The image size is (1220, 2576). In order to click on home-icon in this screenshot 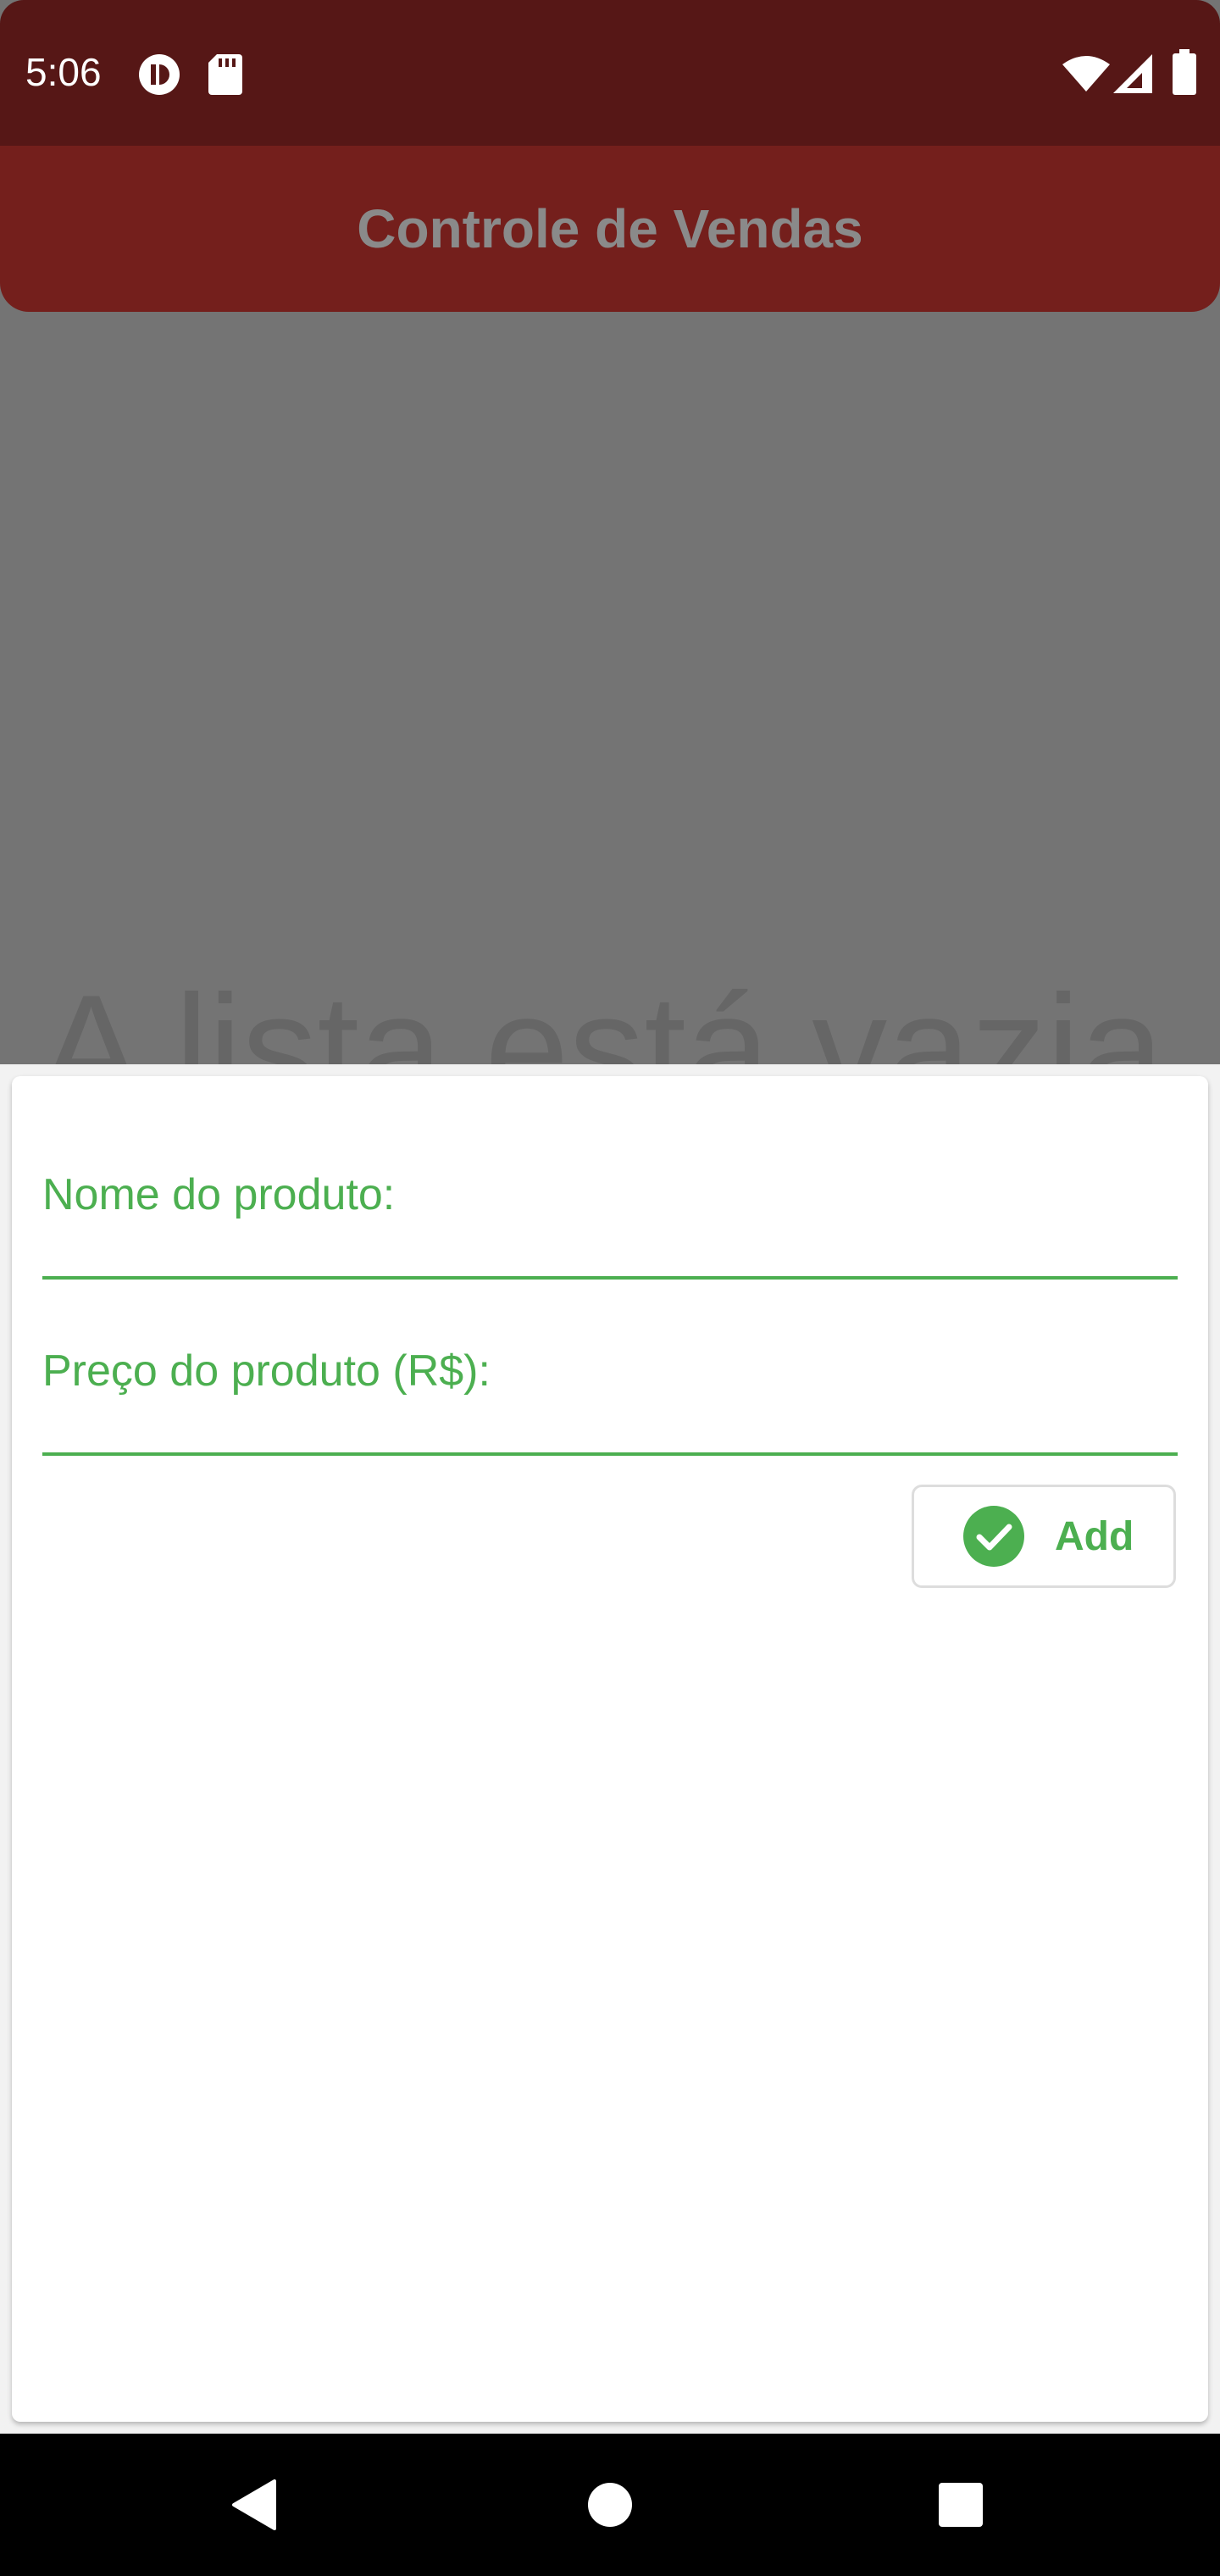, I will do `click(610, 2505)`.